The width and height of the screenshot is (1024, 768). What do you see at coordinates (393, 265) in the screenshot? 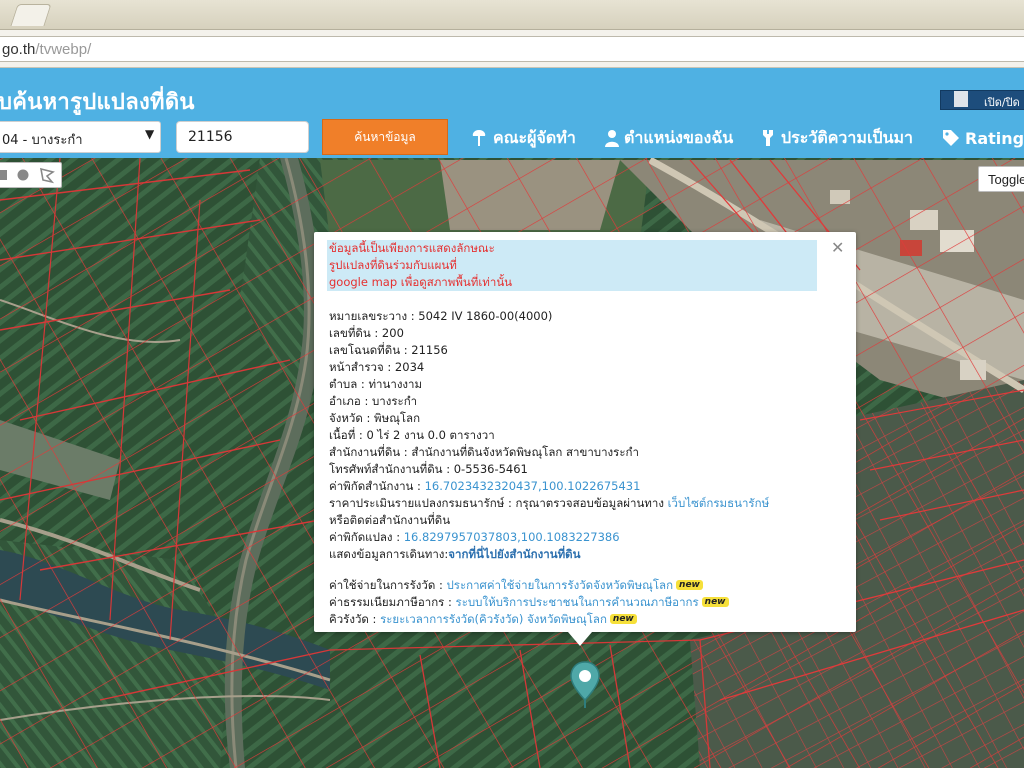
I see `disclaimer-line: รูปแปลงที่ดินร่วมกับแผนที่` at bounding box center [393, 265].